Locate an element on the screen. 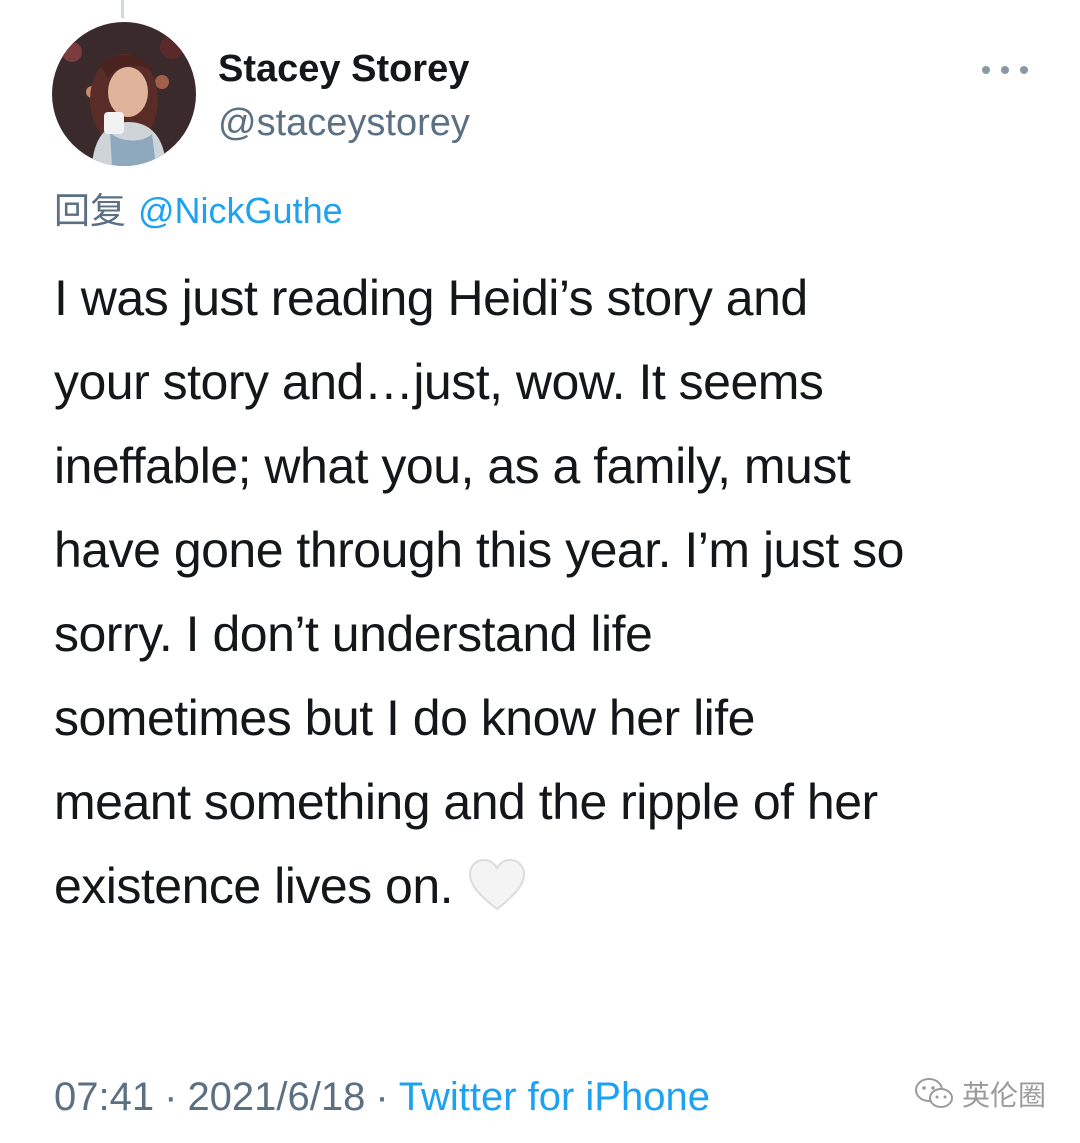 This screenshot has width=1080, height=1143. wechat-icon is located at coordinates (933, 1093).